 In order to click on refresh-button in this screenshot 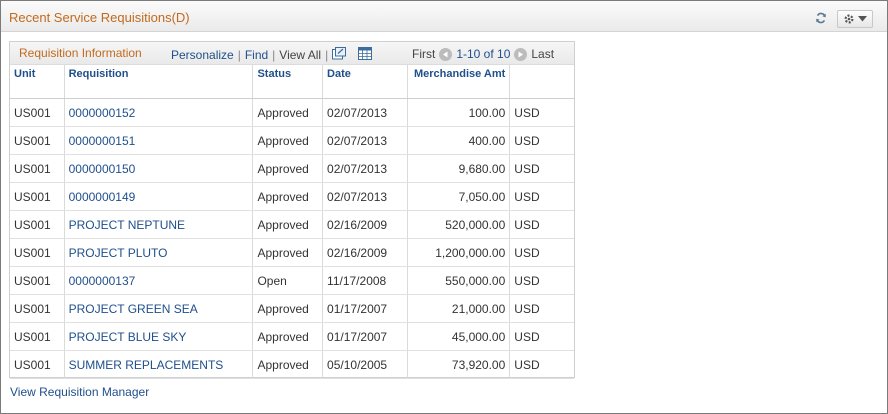, I will do `click(821, 18)`.